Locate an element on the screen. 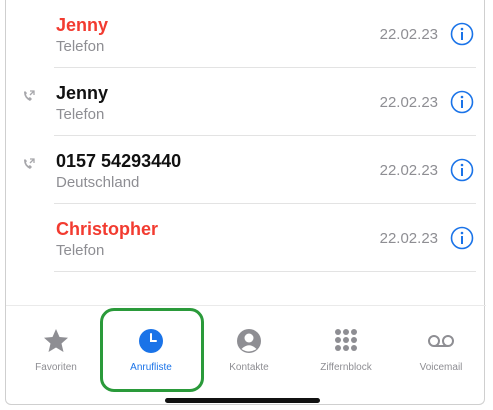 The width and height of the screenshot is (493, 410). caller-name: Christopher is located at coordinates (107, 229).